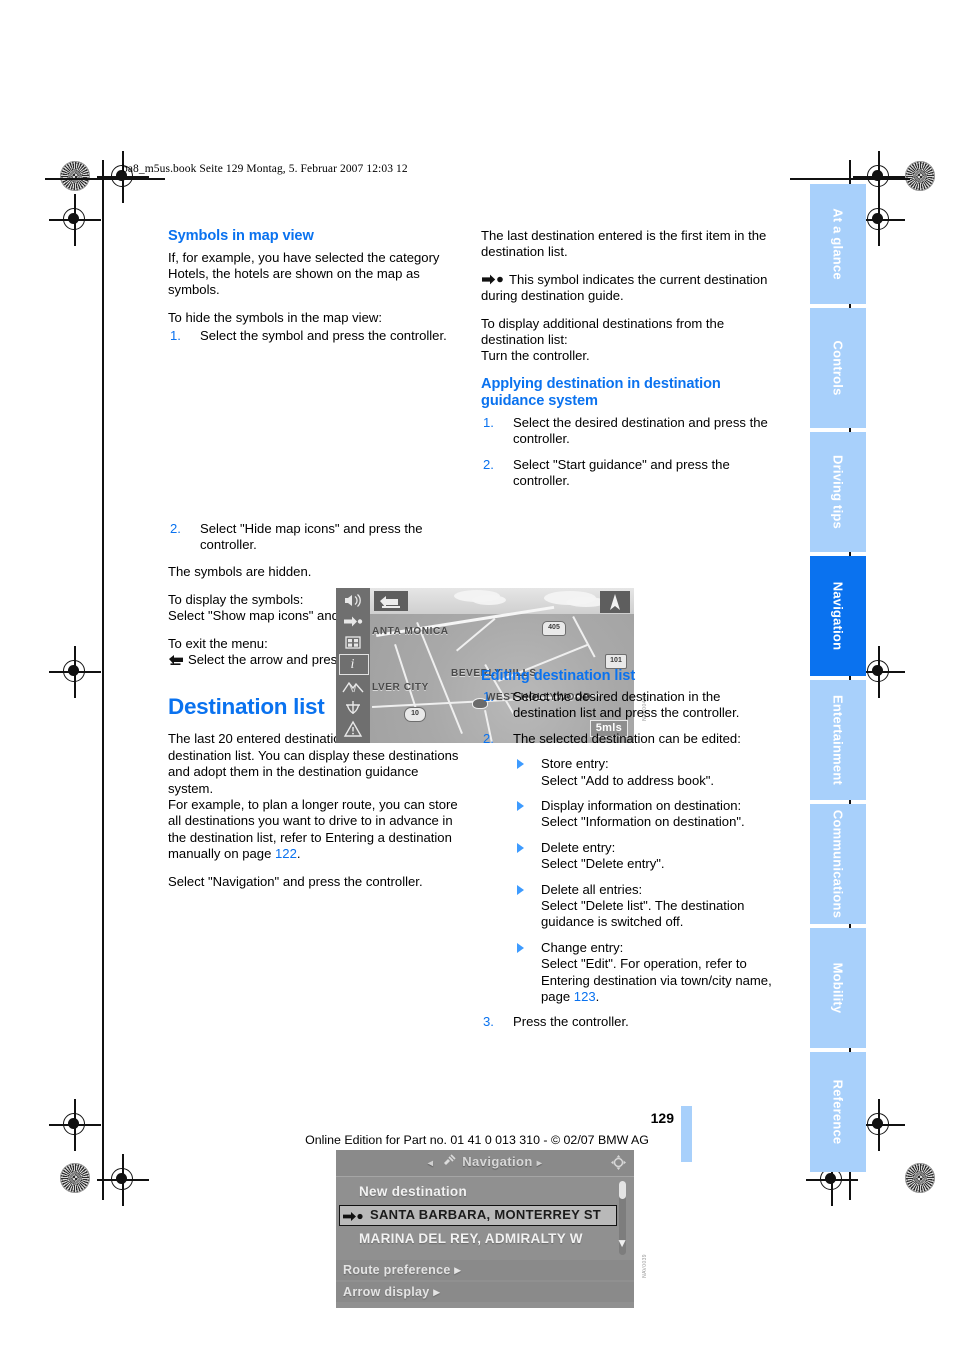 This screenshot has width=954, height=1351. Describe the element at coordinates (622, 1190) in the screenshot. I see `scrollbar-thumb` at that location.